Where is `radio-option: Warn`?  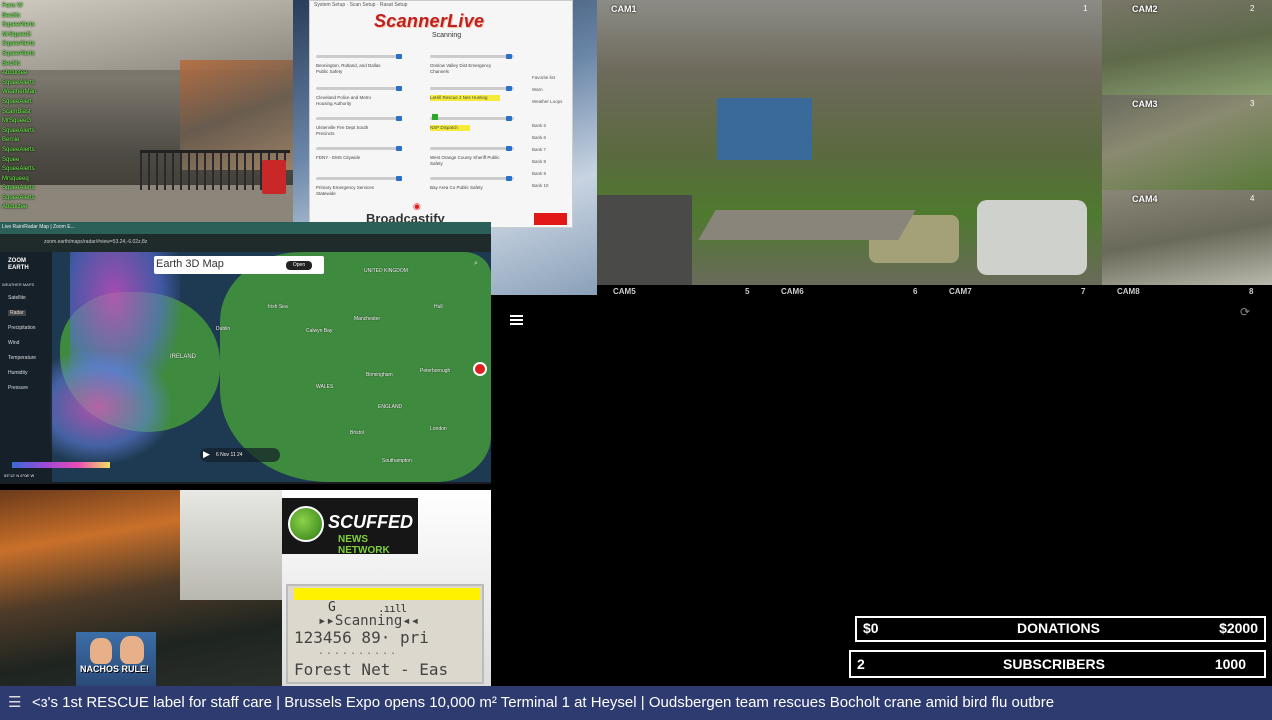 radio-option: Warn is located at coordinates (537, 89).